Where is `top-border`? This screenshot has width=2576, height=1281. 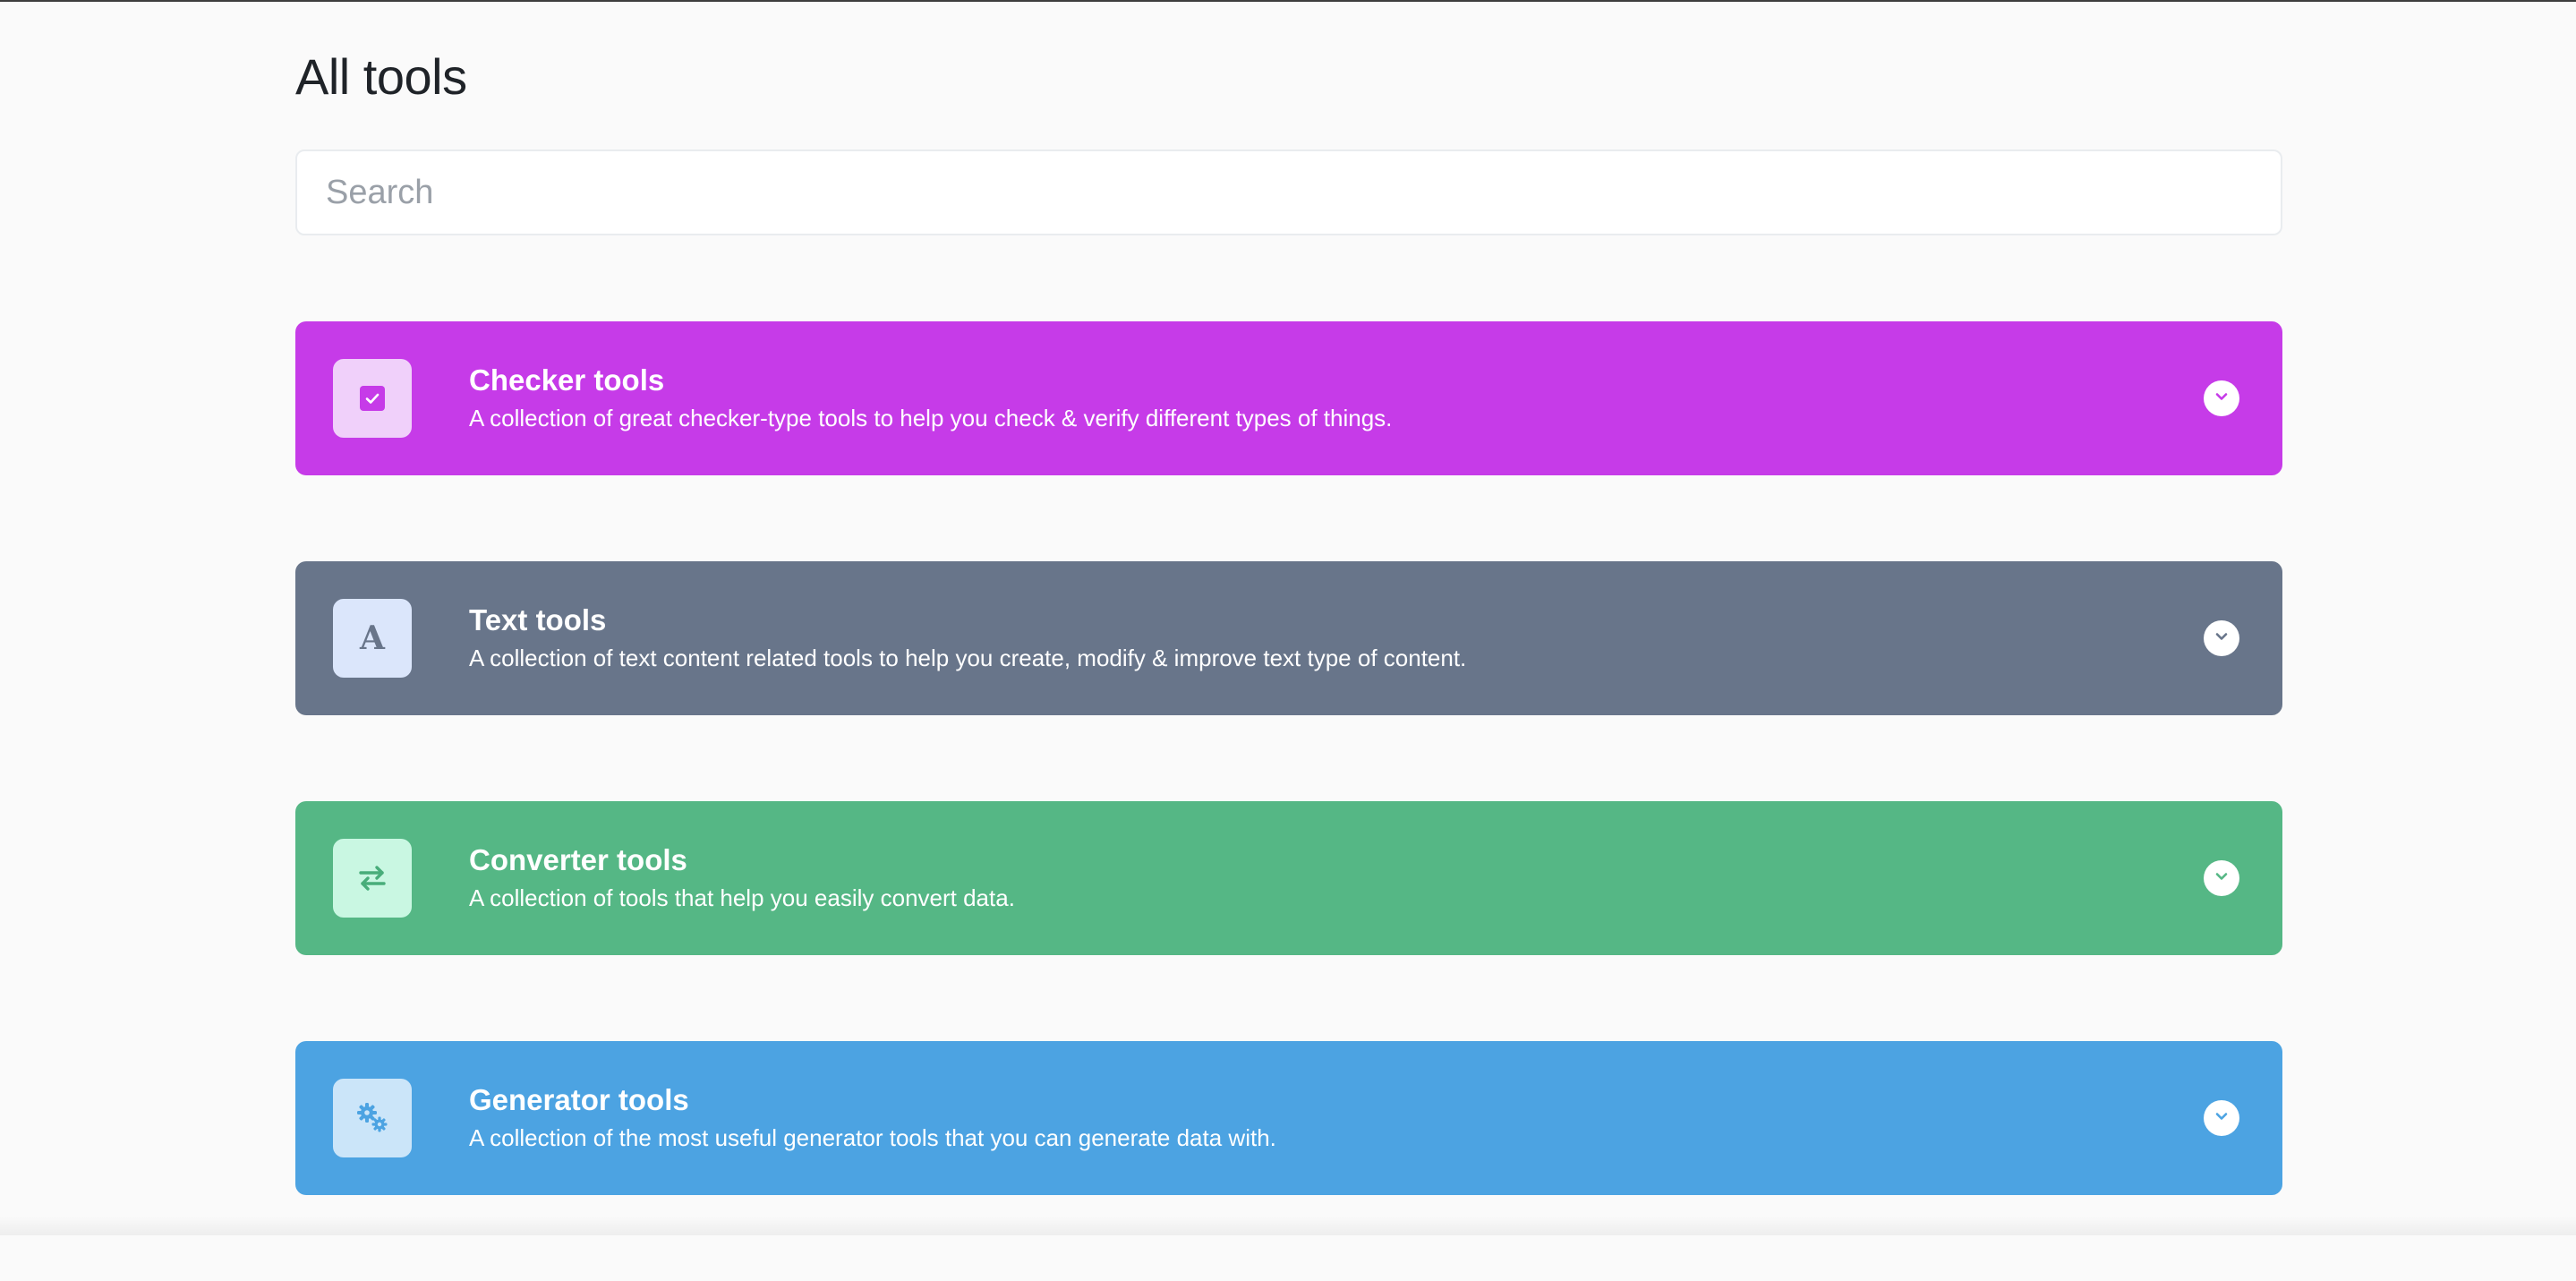
top-border is located at coordinates (1288, 1).